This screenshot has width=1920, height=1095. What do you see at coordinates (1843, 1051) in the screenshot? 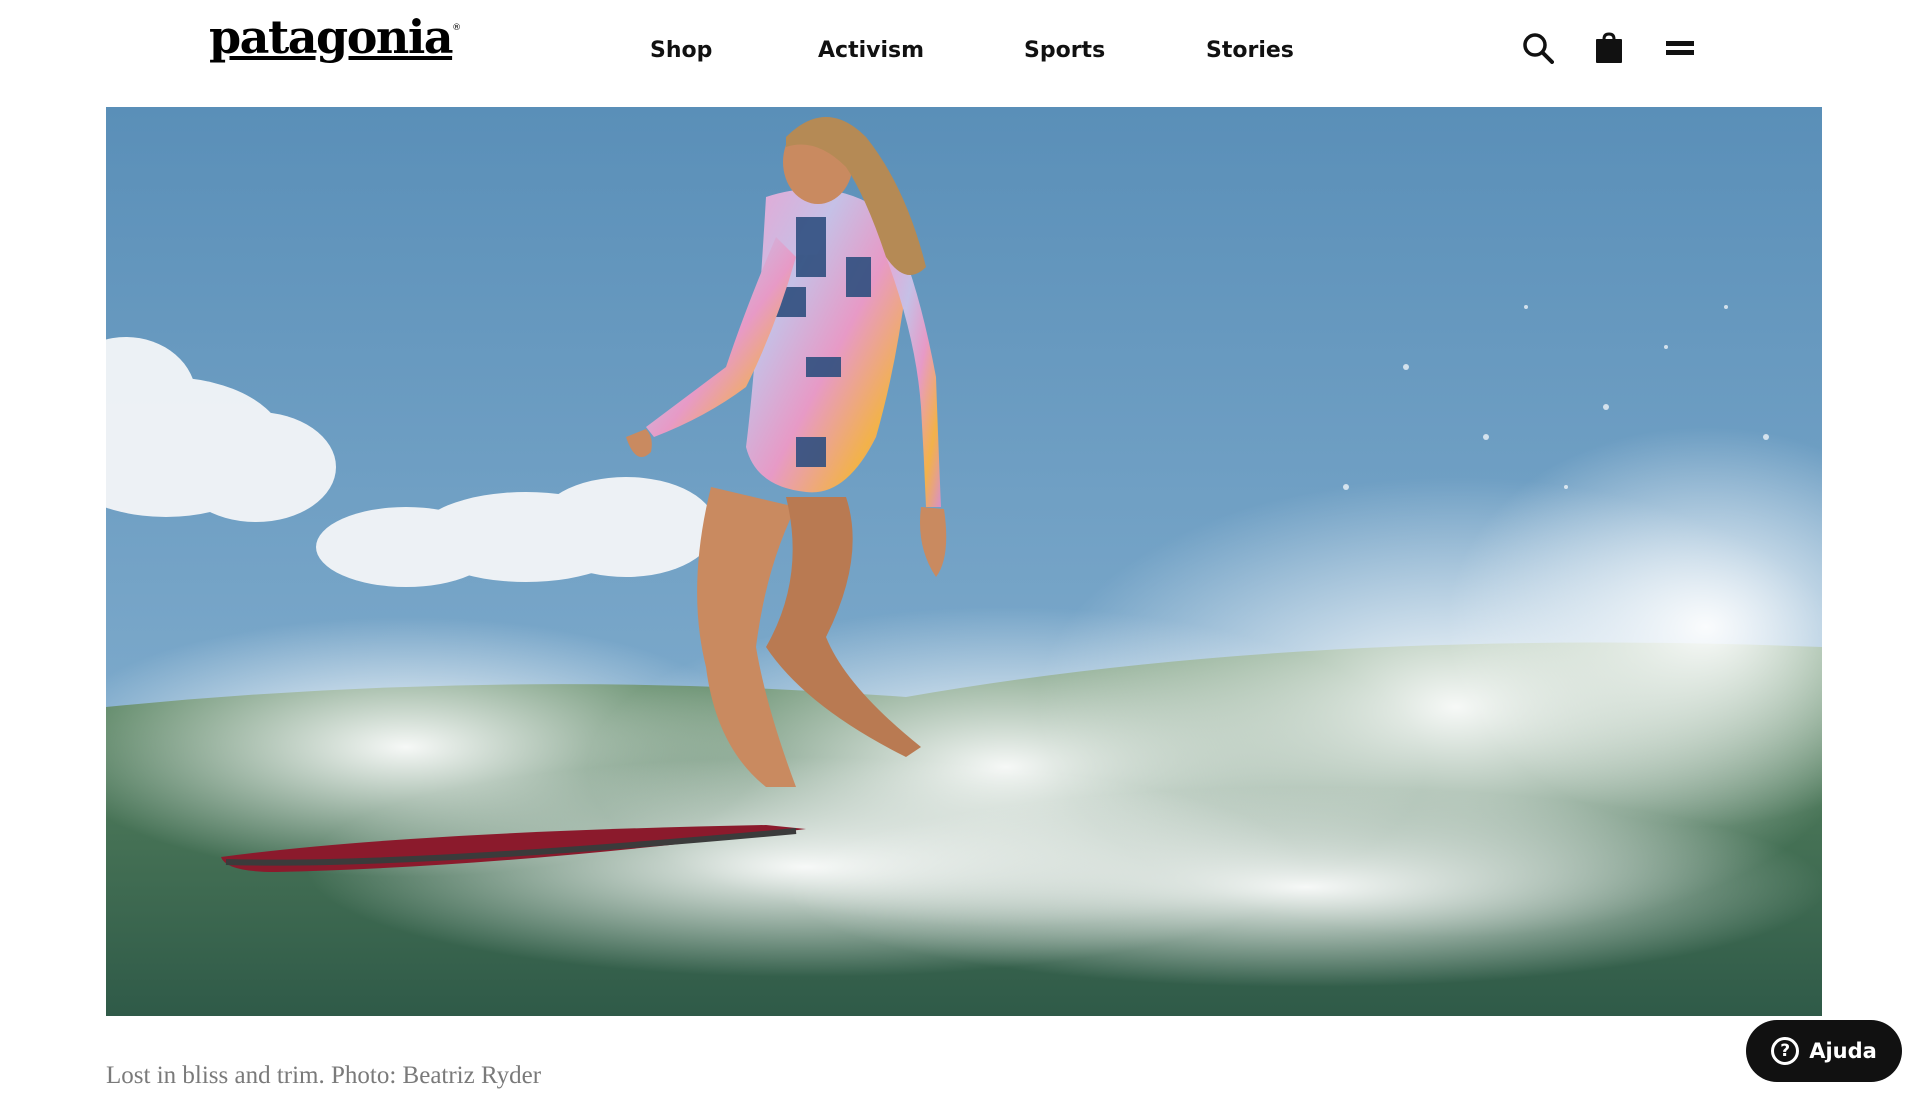
I see `help-label: Ajuda` at bounding box center [1843, 1051].